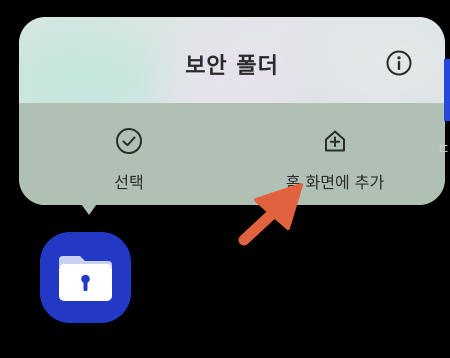 The height and width of the screenshot is (358, 450). What do you see at coordinates (443, 150) in the screenshot?
I see `edge-app-label: ㄷ` at bounding box center [443, 150].